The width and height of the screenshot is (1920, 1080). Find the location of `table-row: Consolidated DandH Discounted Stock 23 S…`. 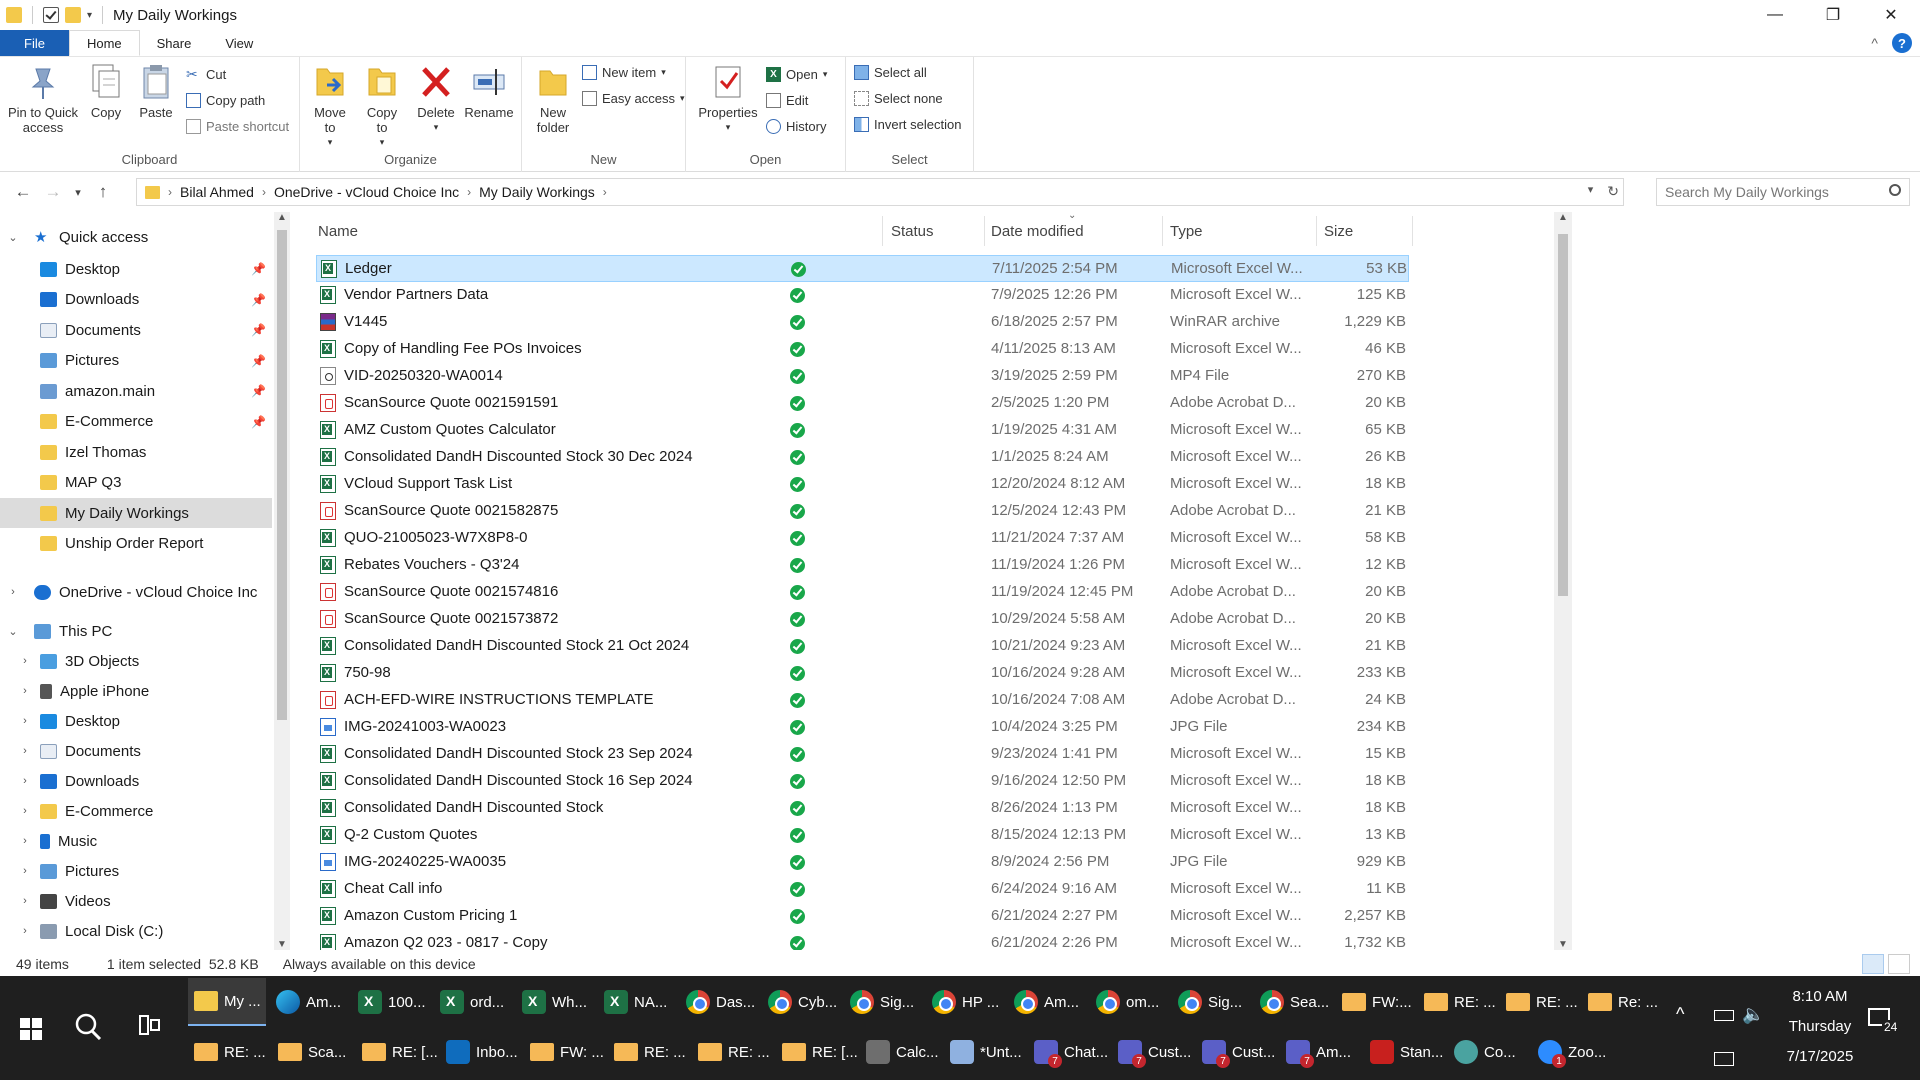

table-row: Consolidated DandH Discounted Stock 23 S… is located at coordinates (862, 754).